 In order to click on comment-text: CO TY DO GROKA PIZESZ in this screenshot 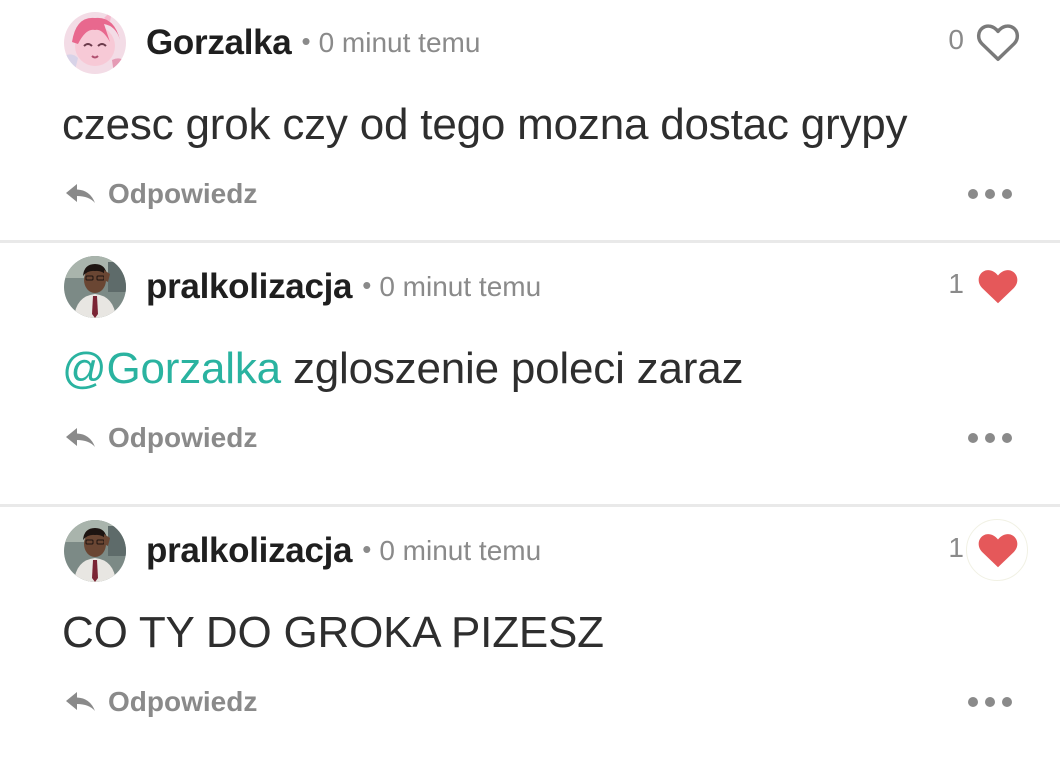, I will do `click(333, 633)`.